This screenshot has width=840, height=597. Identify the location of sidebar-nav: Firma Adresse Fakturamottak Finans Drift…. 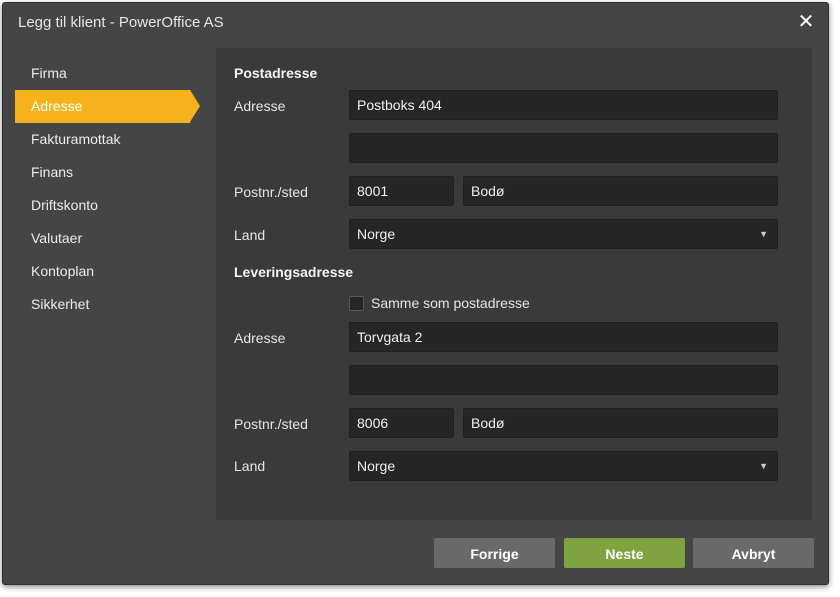
(107, 189).